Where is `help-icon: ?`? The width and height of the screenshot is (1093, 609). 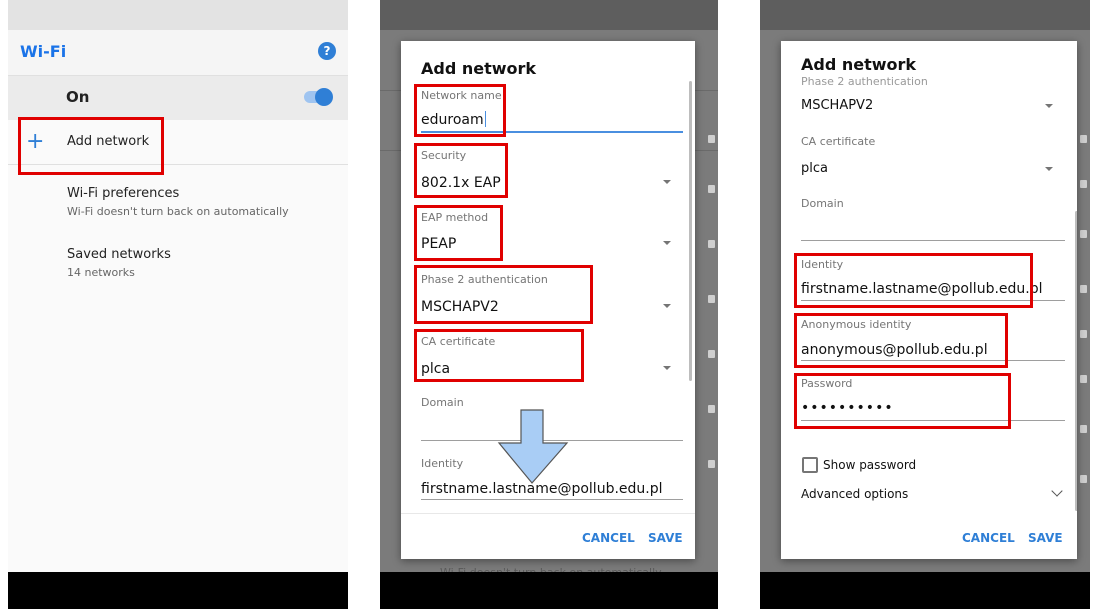 help-icon: ? is located at coordinates (327, 51).